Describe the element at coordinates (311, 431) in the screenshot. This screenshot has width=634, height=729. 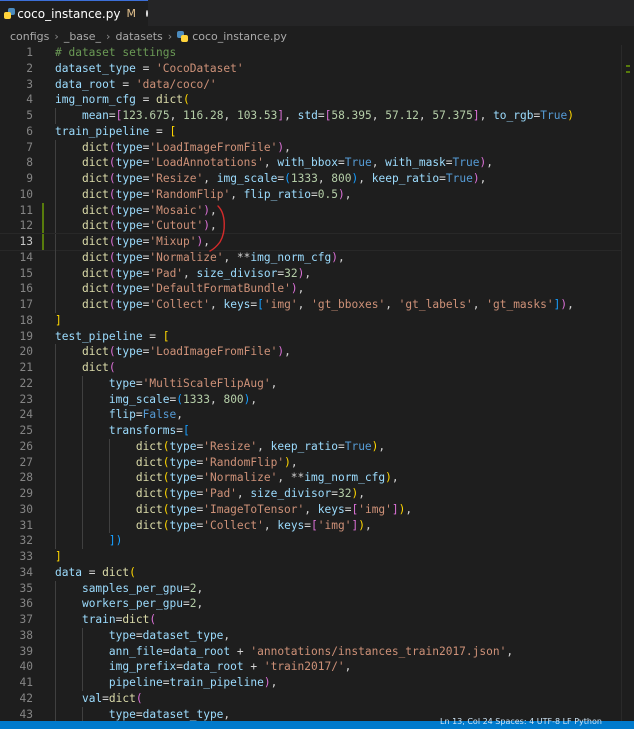
I see `code-line: 25 transforms=[` at that location.